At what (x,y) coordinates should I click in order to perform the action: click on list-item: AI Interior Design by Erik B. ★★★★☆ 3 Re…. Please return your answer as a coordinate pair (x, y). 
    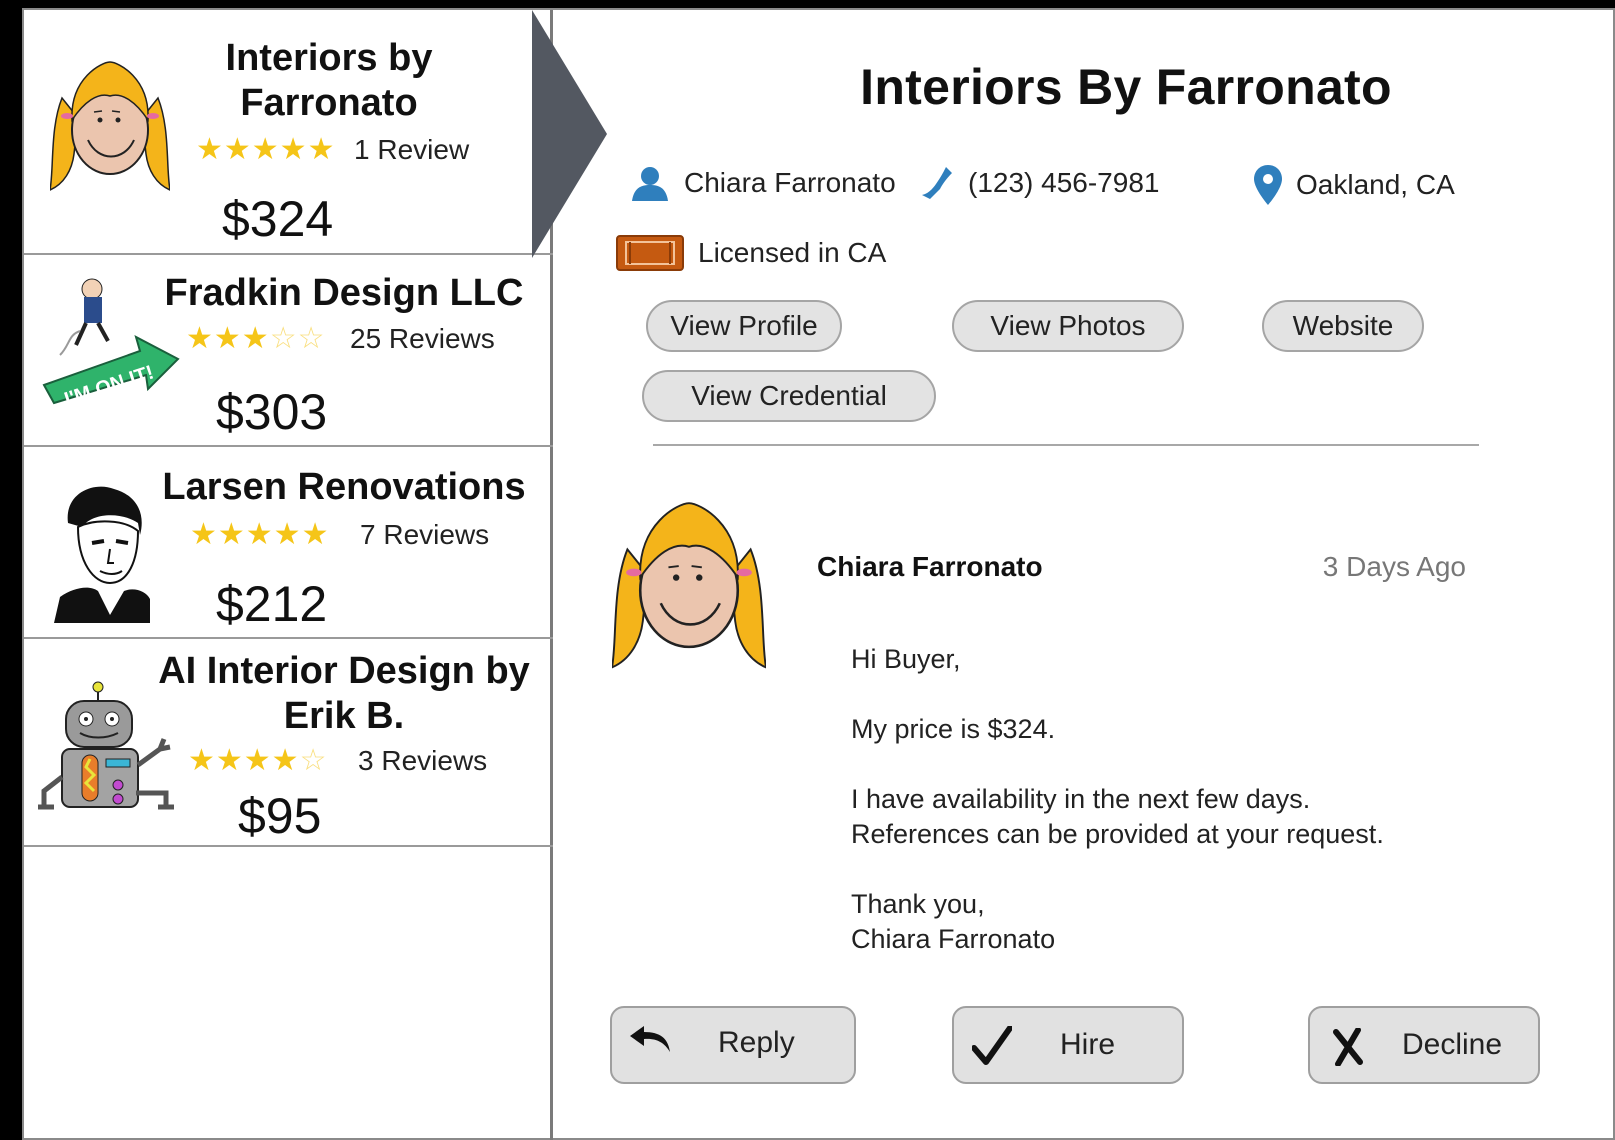
    Looking at the image, I should click on (288, 743).